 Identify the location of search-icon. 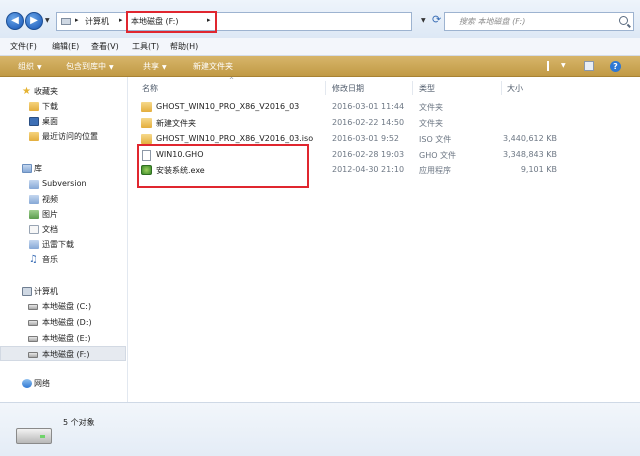
(623, 20).